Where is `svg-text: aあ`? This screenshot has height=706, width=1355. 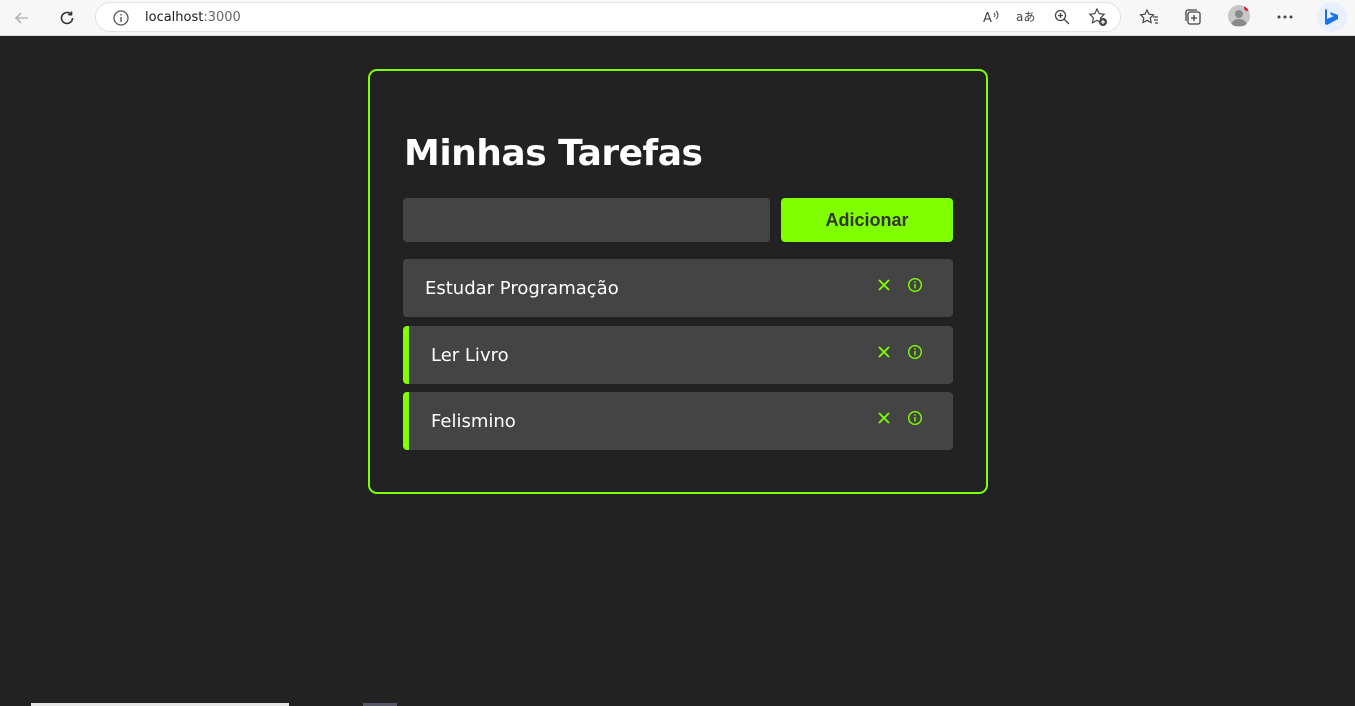 svg-text: aあ is located at coordinates (1025, 17).